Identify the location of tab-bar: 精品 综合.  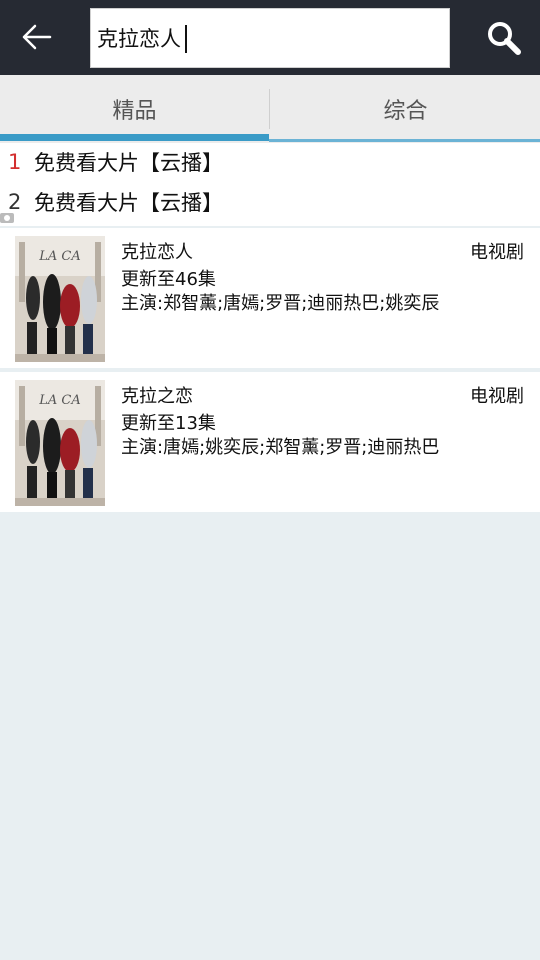
(270, 109).